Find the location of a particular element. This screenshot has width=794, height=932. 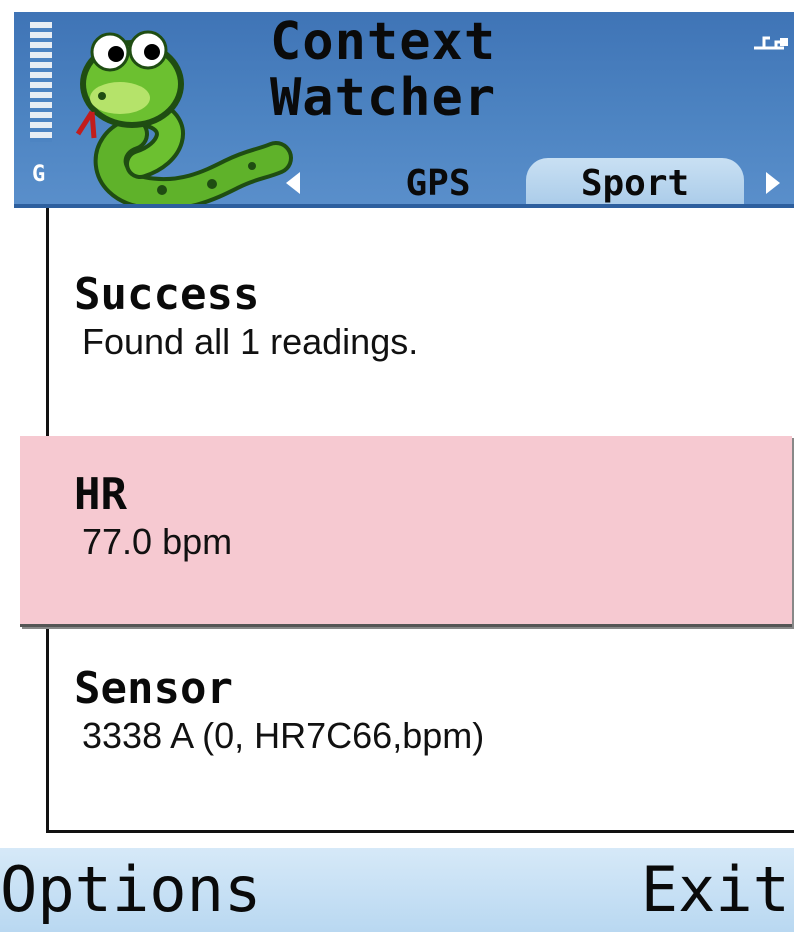

signal-strength-icon is located at coordinates (41, 82).